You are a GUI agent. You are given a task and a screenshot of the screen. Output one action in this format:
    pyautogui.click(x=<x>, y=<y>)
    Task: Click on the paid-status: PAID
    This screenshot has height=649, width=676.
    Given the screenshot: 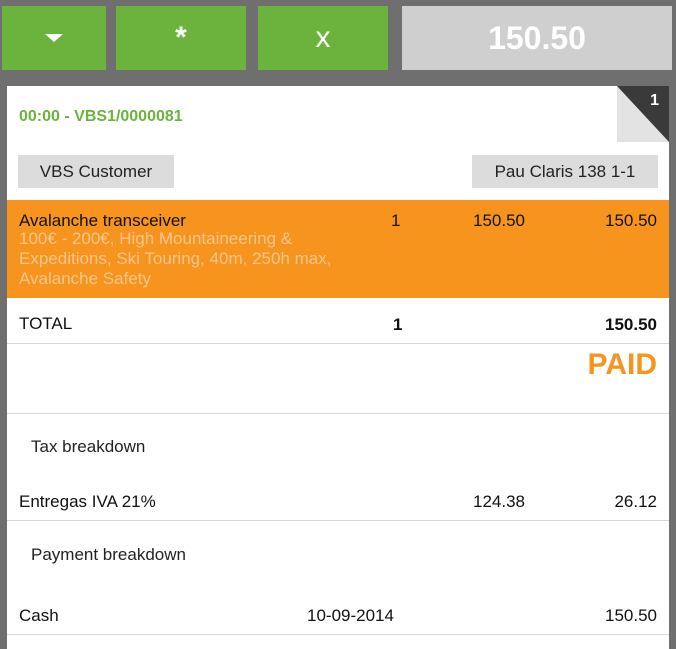 What is the action you would take?
    pyautogui.click(x=622, y=364)
    